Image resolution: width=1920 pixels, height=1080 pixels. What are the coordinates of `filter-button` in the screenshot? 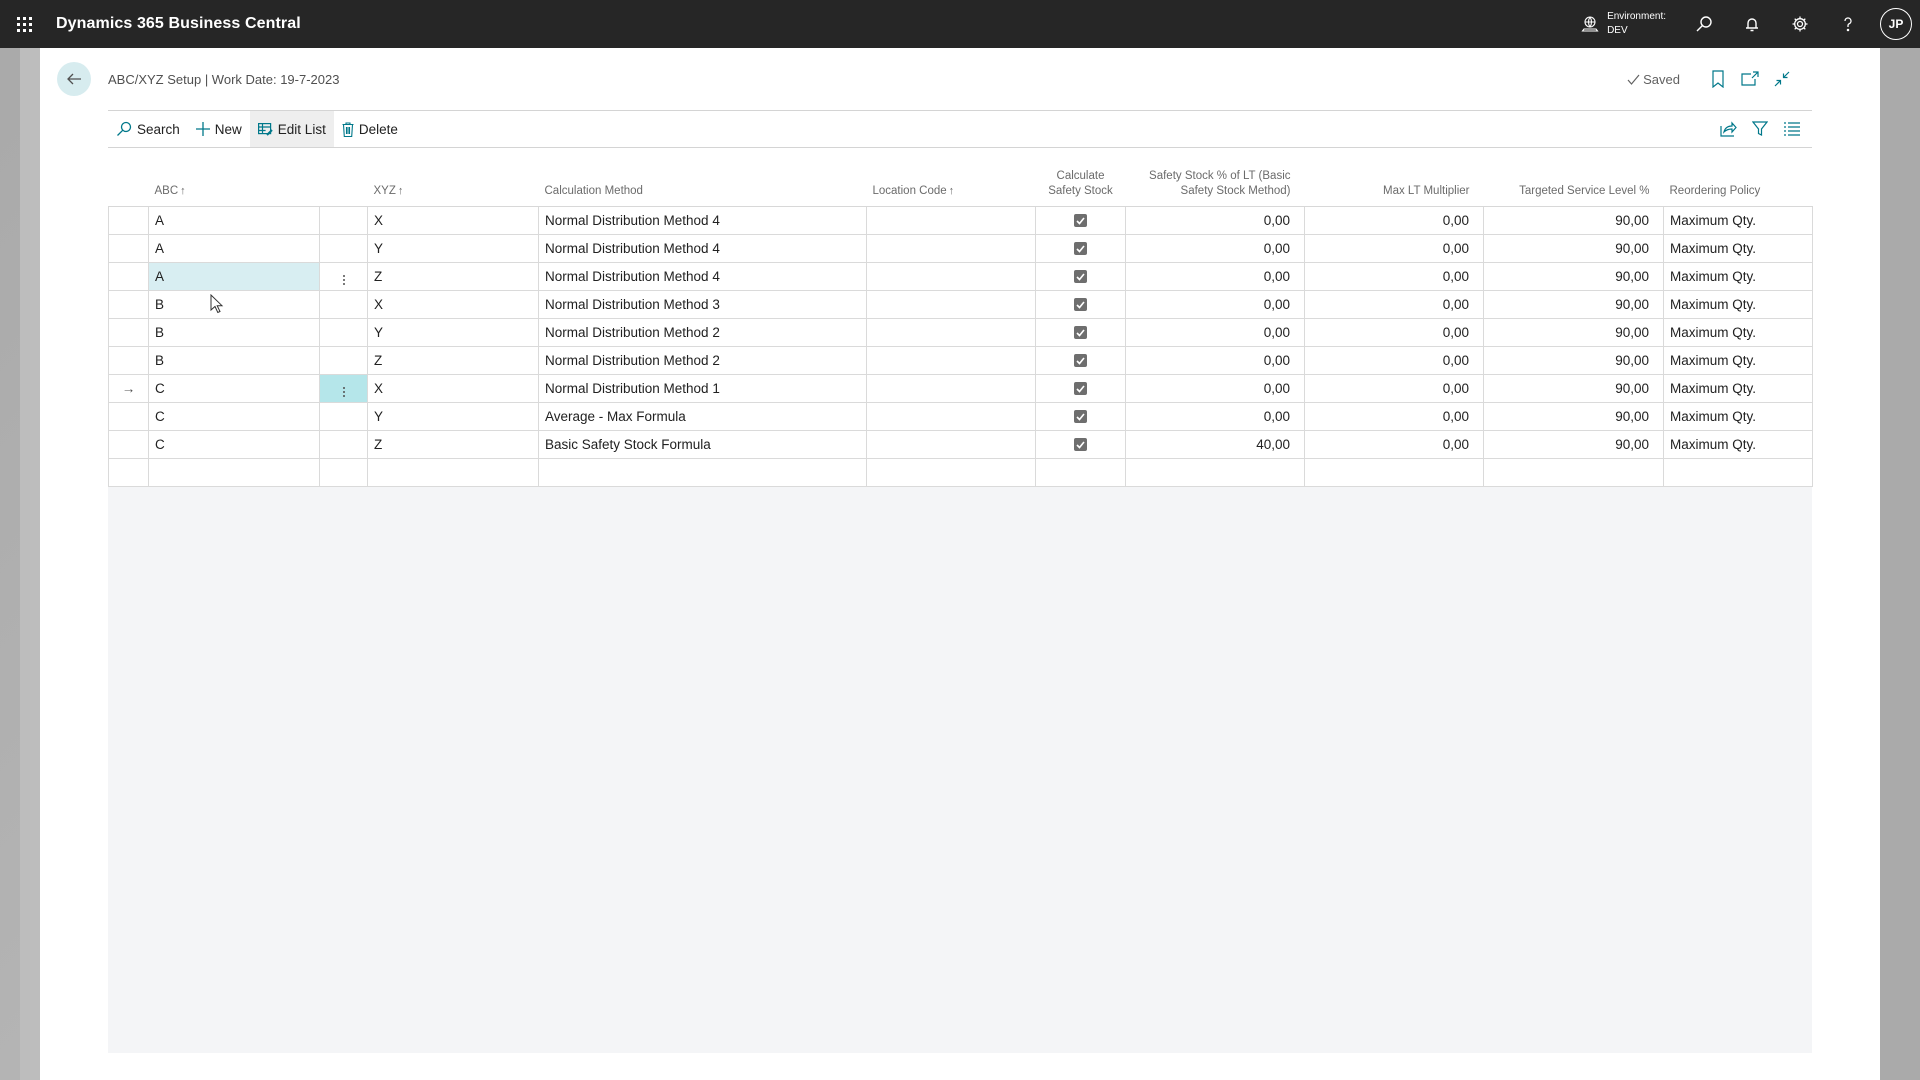 It's located at (1760, 129).